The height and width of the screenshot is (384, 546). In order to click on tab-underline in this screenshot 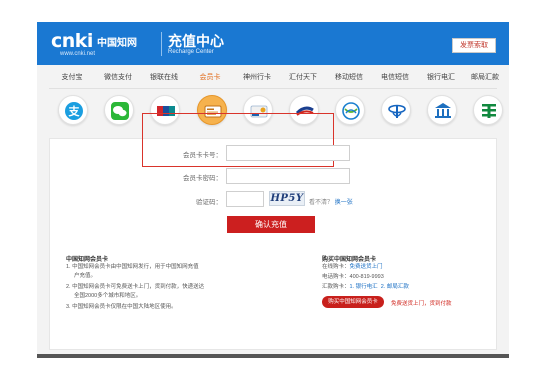, I will do `click(273, 88)`.